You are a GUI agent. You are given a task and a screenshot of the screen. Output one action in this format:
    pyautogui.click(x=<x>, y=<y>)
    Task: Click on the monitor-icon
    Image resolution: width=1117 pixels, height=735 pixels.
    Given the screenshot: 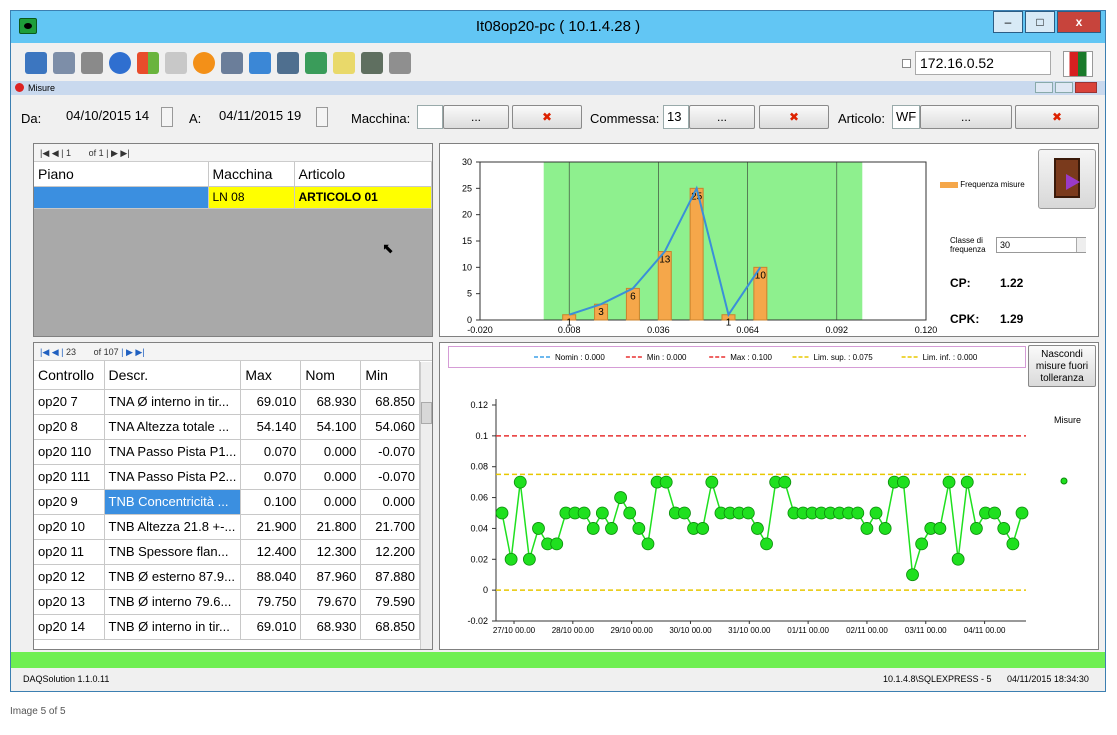 What is the action you would take?
    pyautogui.click(x=36, y=63)
    